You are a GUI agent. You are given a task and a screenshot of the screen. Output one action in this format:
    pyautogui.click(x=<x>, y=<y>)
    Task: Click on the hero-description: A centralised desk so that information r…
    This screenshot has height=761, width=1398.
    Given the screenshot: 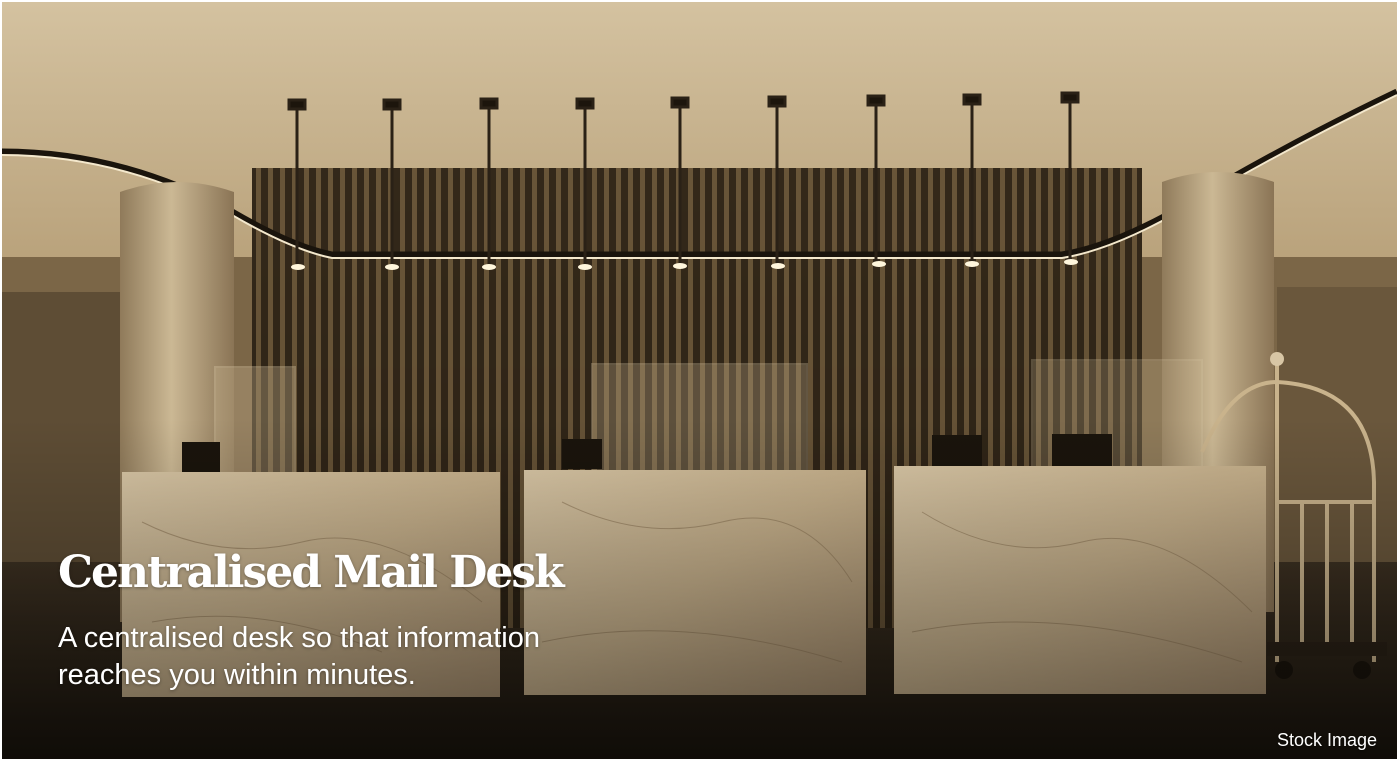 What is the action you would take?
    pyautogui.click(x=299, y=656)
    